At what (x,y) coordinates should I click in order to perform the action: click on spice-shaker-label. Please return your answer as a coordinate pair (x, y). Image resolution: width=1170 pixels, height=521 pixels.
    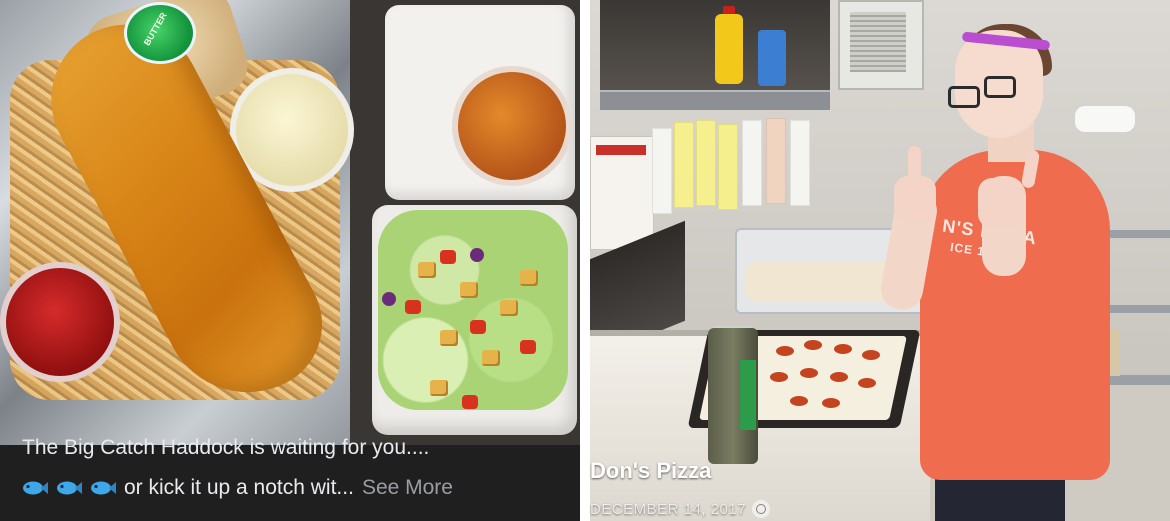
    Looking at the image, I should click on (748, 395).